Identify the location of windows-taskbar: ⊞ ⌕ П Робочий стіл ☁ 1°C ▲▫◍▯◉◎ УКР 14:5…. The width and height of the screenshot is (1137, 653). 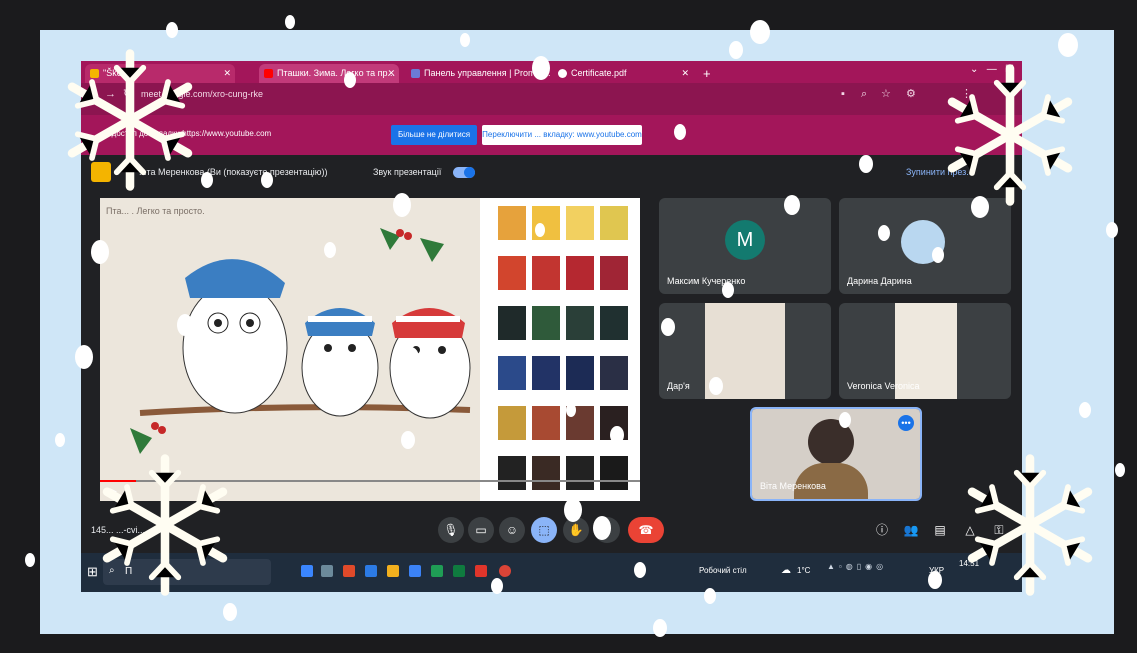
(551, 572).